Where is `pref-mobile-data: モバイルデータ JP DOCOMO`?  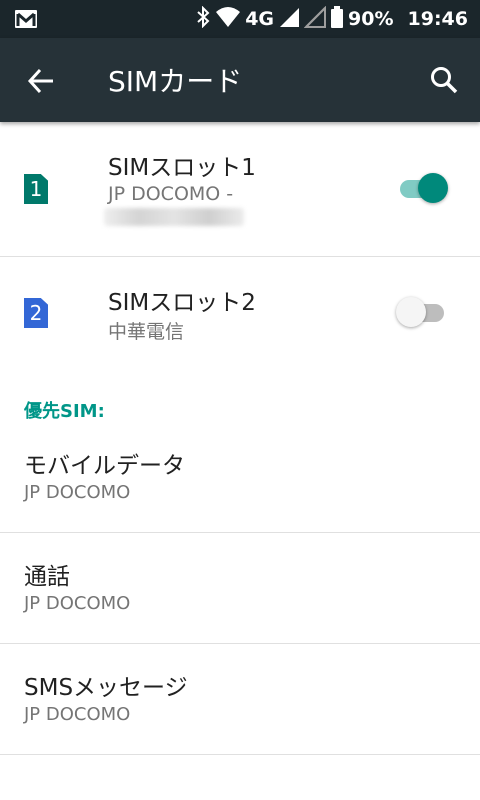 pref-mobile-data: モバイルデータ JP DOCOMO is located at coordinates (240, 477).